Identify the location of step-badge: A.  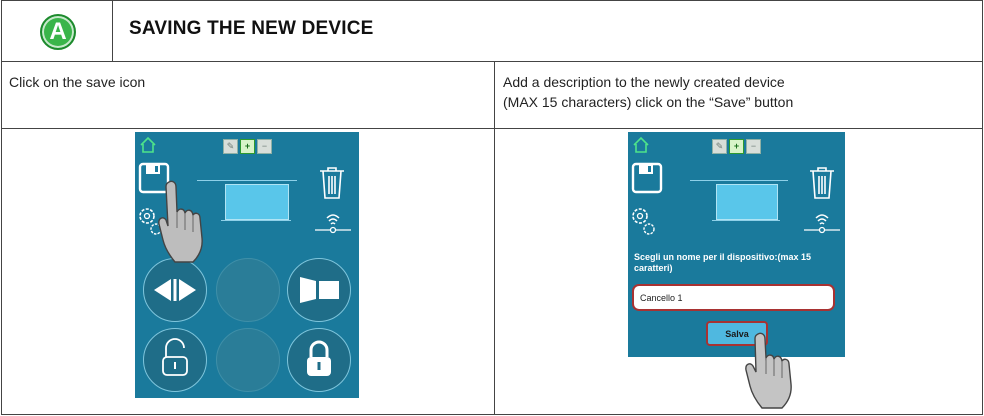
(58, 32).